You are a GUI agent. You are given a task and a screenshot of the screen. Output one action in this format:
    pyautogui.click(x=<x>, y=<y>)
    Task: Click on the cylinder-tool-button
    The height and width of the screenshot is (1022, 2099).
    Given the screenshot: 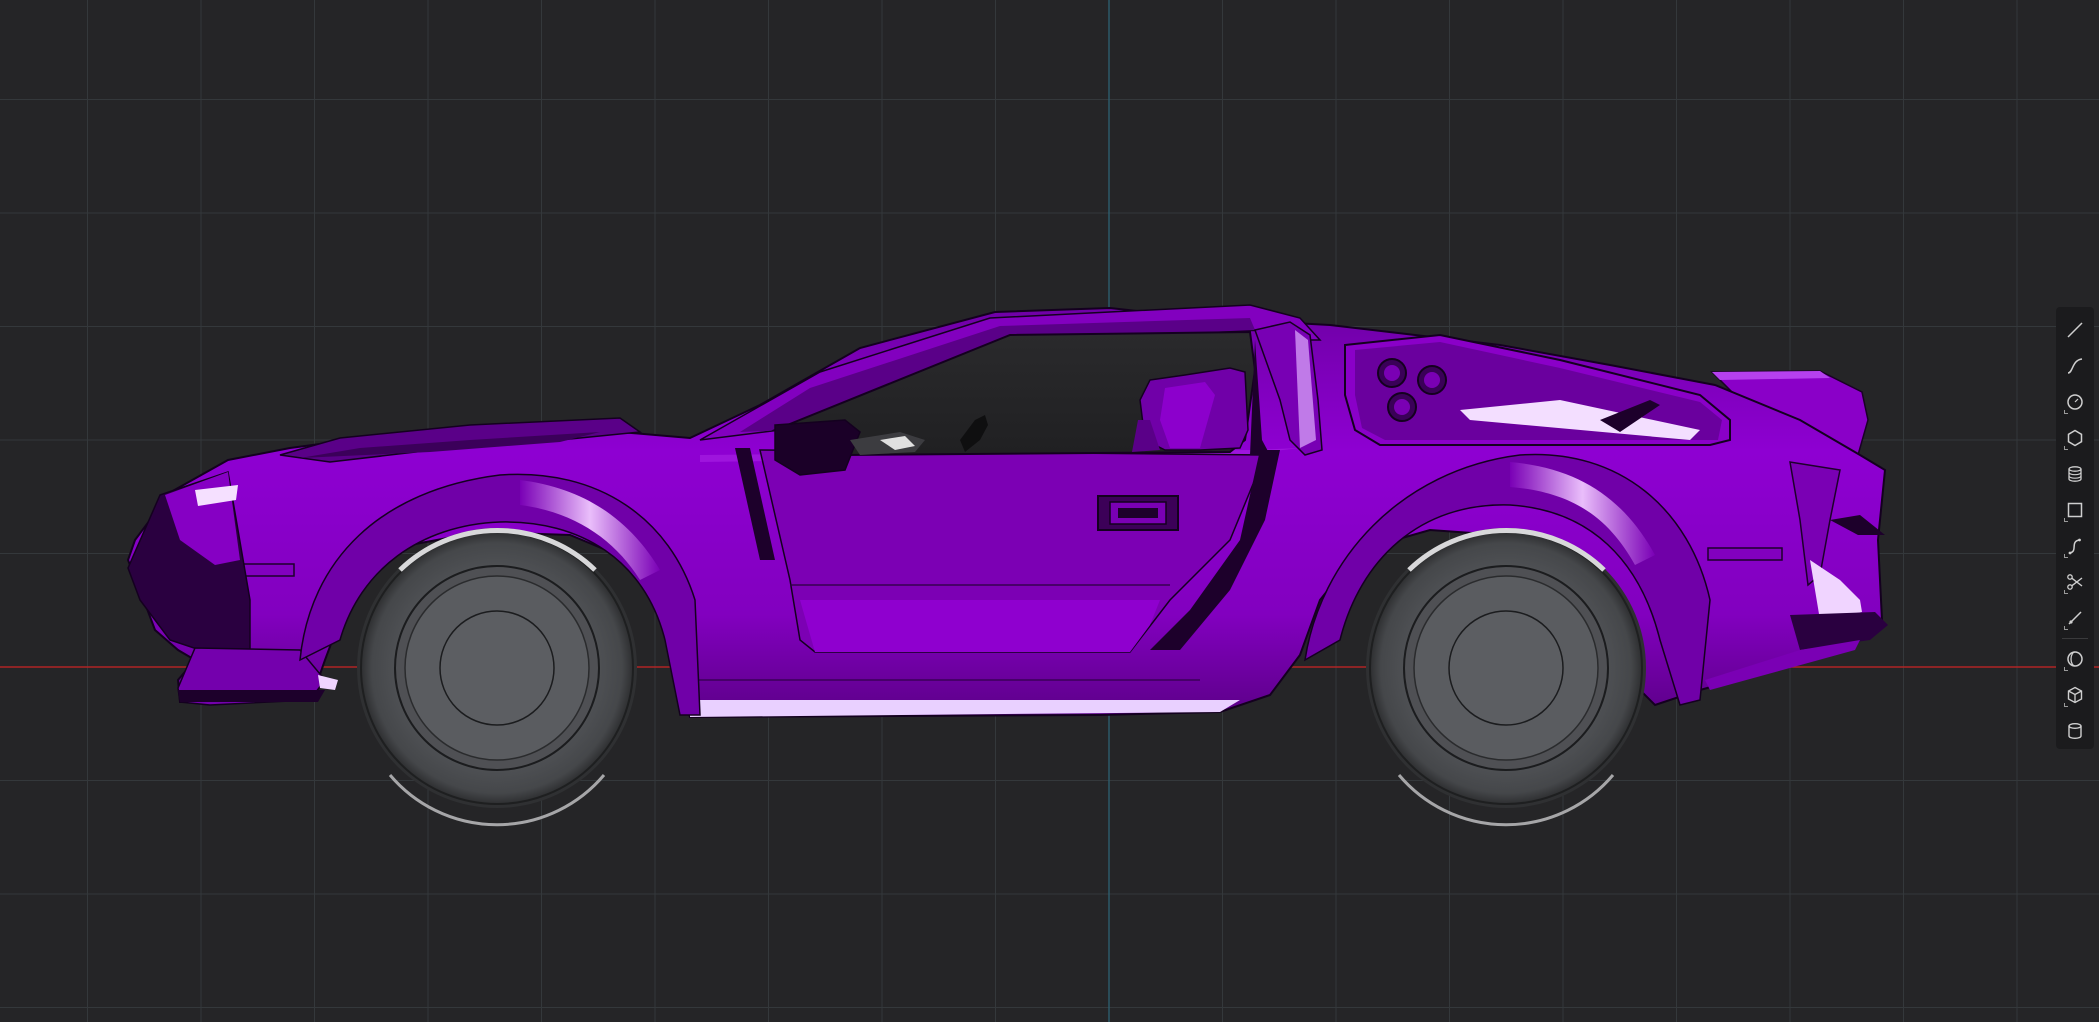 What is the action you would take?
    pyautogui.click(x=2075, y=731)
    